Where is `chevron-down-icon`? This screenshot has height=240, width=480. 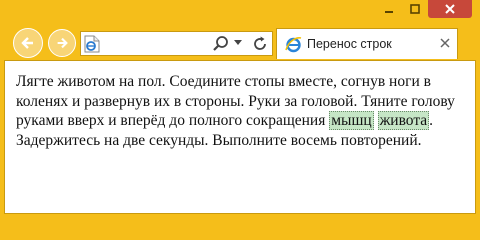 chevron-down-icon is located at coordinates (238, 43).